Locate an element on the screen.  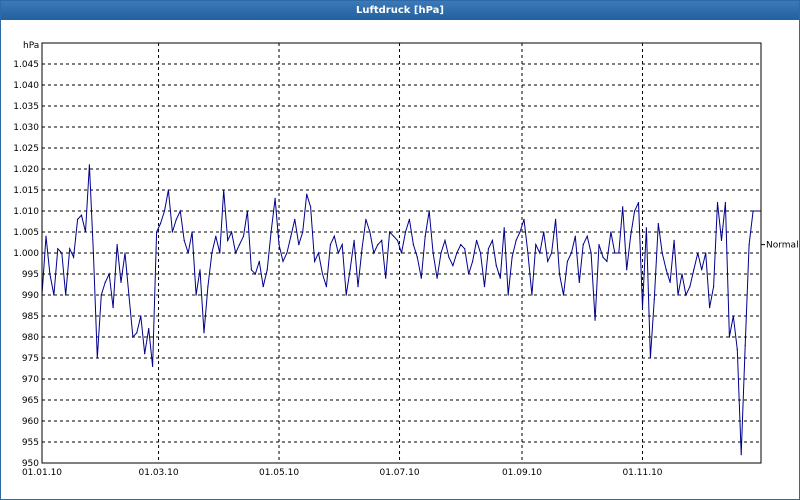
y-tick-label: 975 is located at coordinates (30, 359).